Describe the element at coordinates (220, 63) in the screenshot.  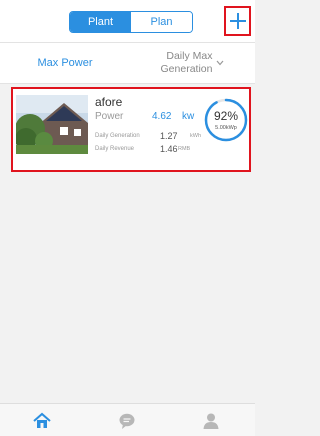
I see `chevron-down-icon` at that location.